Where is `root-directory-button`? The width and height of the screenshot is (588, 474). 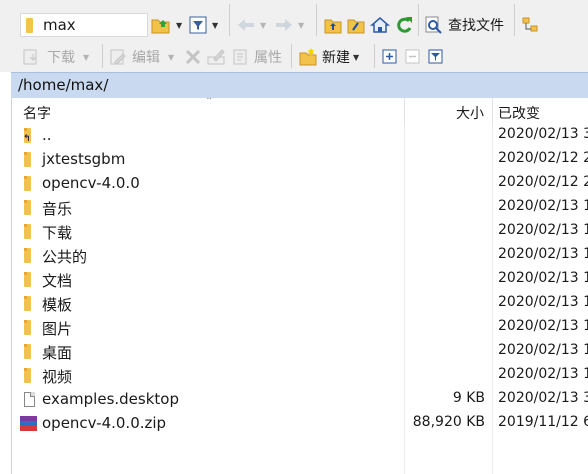
root-directory-button is located at coordinates (356, 25).